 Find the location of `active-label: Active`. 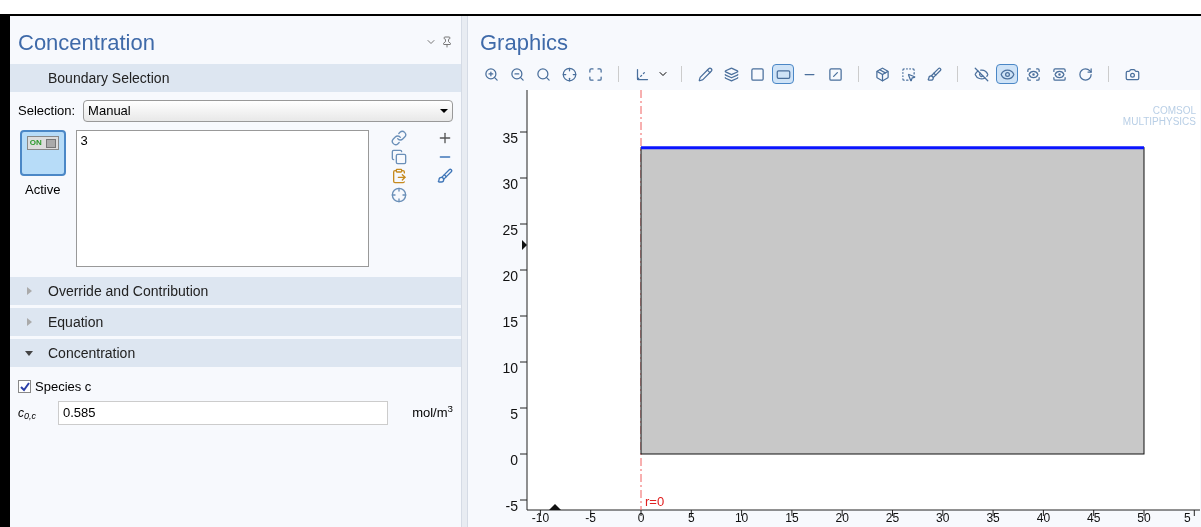

active-label: Active is located at coordinates (43, 190).